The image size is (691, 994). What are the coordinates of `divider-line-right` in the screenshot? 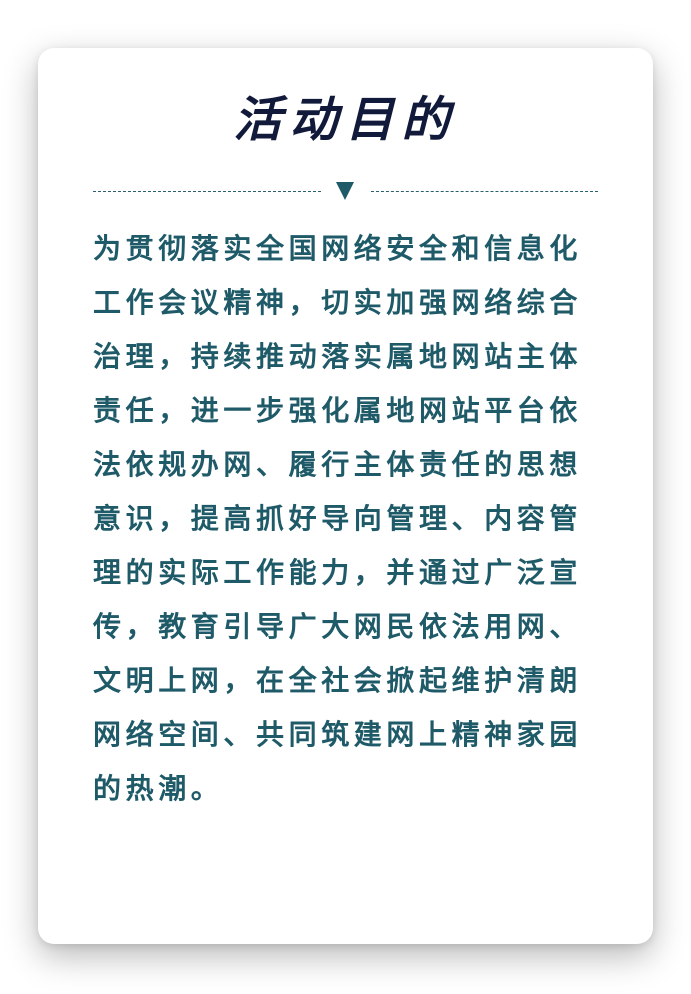 It's located at (484, 191).